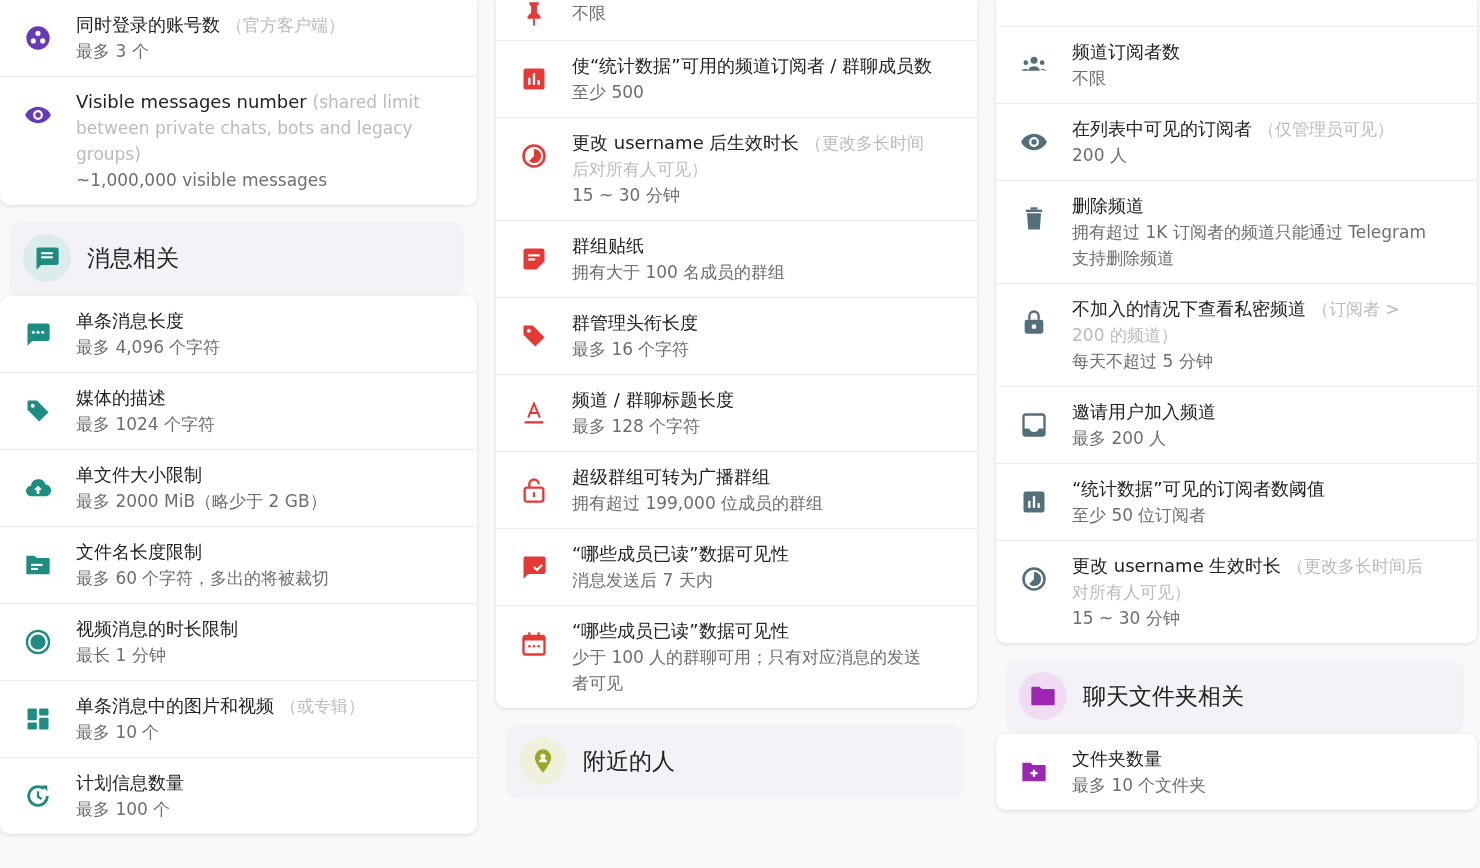 This screenshot has width=1480, height=868. What do you see at coordinates (121, 655) in the screenshot?
I see `item-value: 最长 1 分钟` at bounding box center [121, 655].